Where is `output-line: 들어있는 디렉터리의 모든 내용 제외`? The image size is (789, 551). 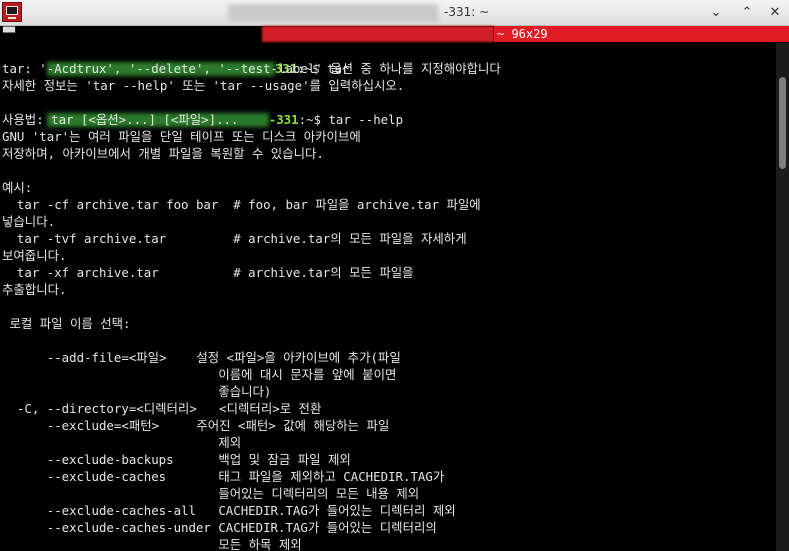 output-line: 들어있는 디렉터리의 모든 내용 제외 is located at coordinates (211, 493).